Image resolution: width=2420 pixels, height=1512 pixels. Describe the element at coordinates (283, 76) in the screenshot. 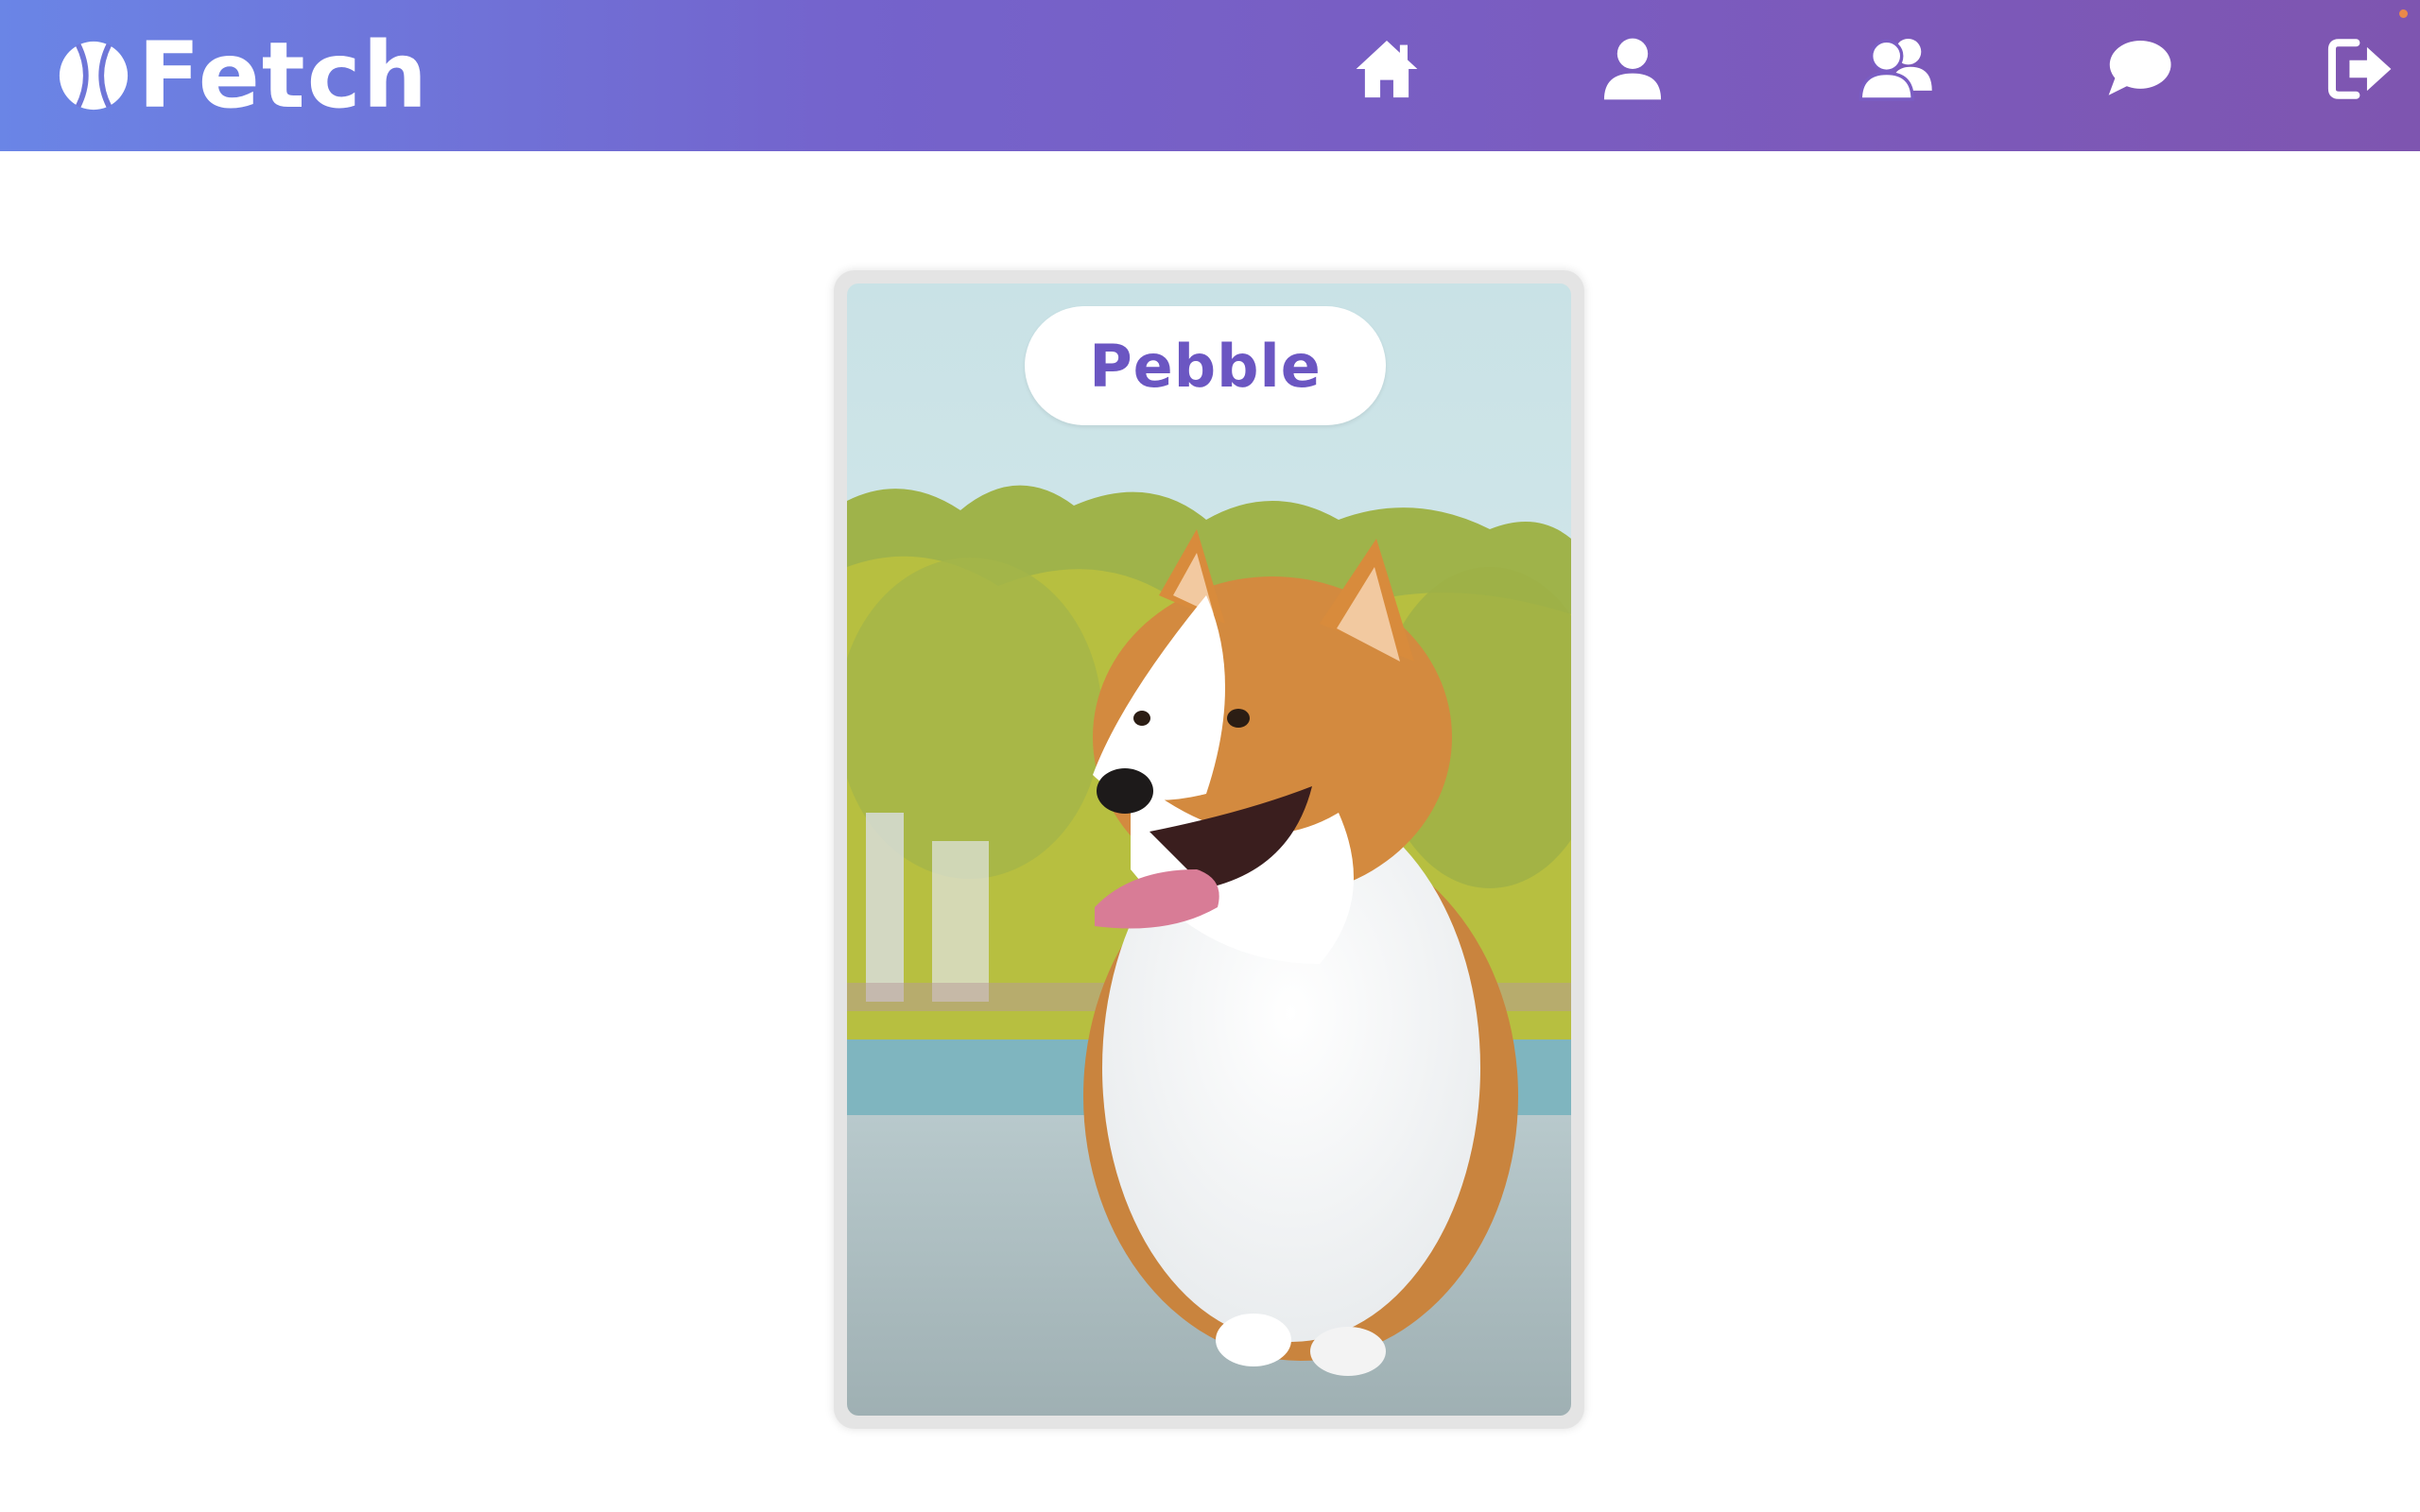

I see `brand-name: Fetch` at that location.